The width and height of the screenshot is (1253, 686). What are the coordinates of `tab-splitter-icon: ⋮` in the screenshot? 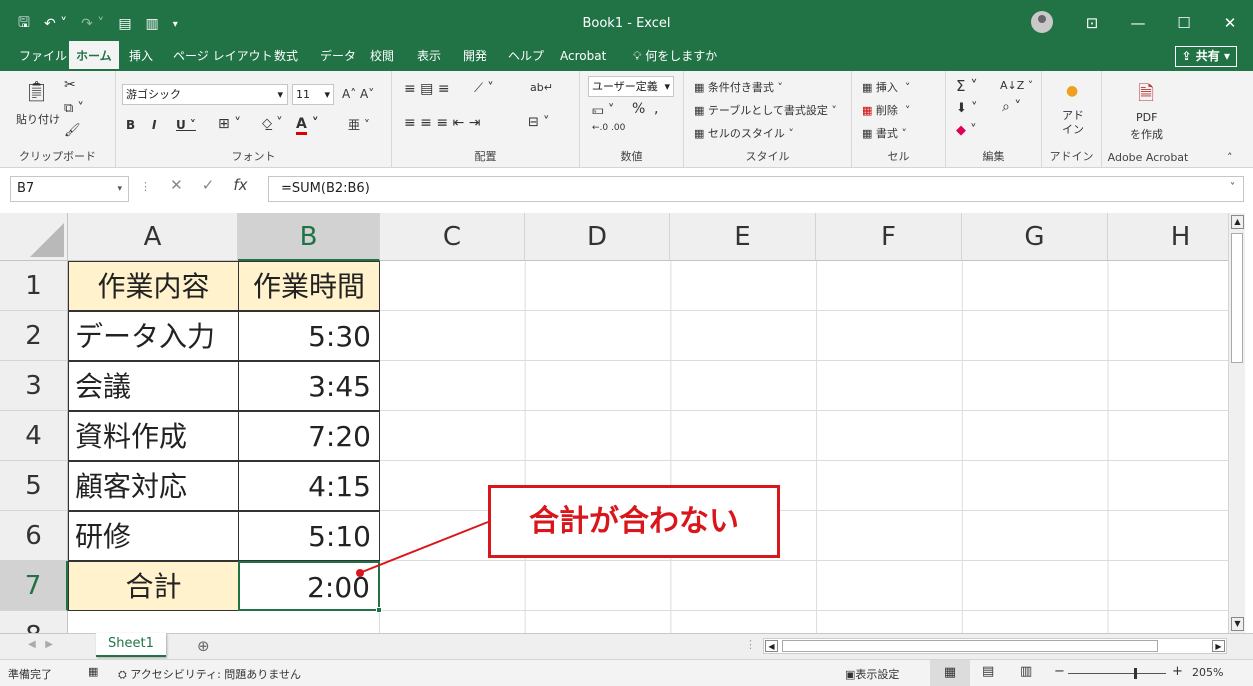 It's located at (750, 644).